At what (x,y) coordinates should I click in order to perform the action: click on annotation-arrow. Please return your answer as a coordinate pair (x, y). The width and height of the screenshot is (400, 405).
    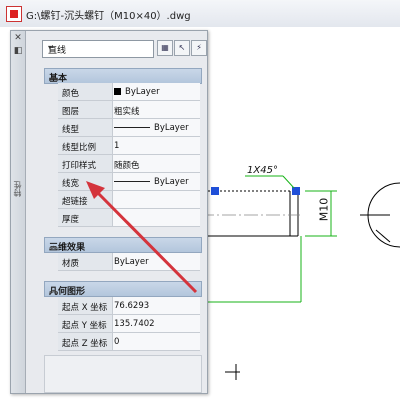
    Looking at the image, I should click on (142, 237).